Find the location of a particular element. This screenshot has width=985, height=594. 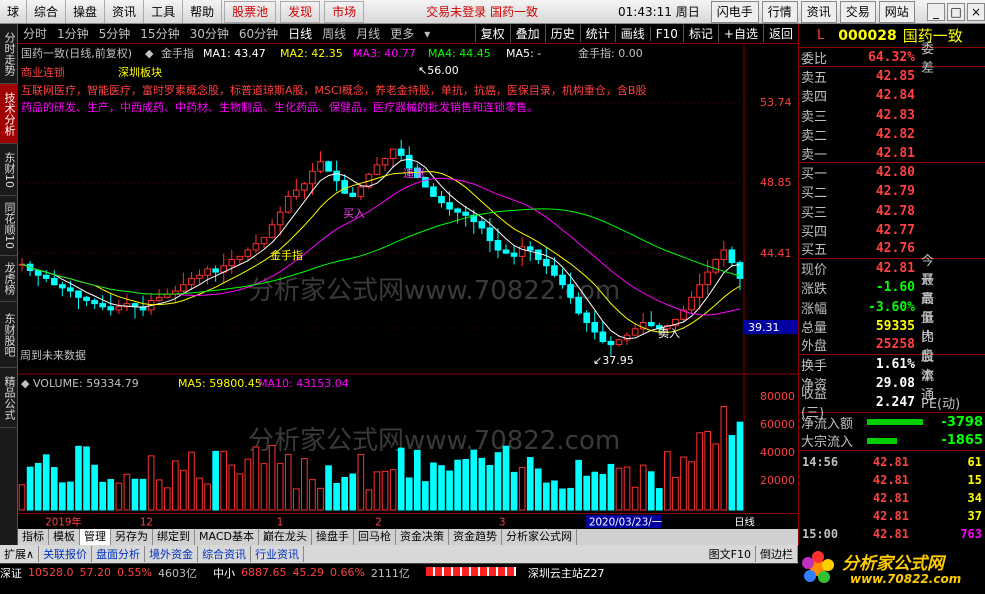

add-watchlist-button: +自选 is located at coordinates (740, 33).